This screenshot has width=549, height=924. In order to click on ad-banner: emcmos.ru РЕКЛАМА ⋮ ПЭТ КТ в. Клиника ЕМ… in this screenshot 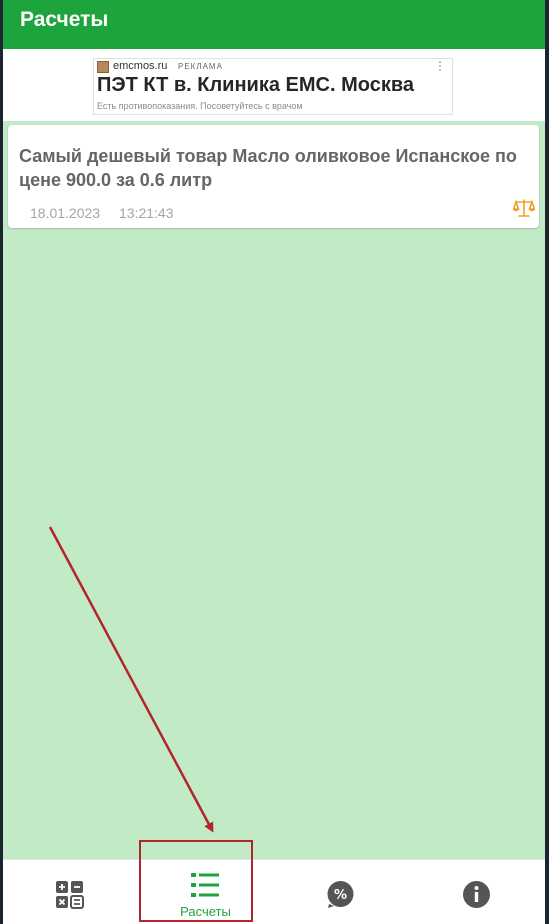, I will do `click(273, 86)`.